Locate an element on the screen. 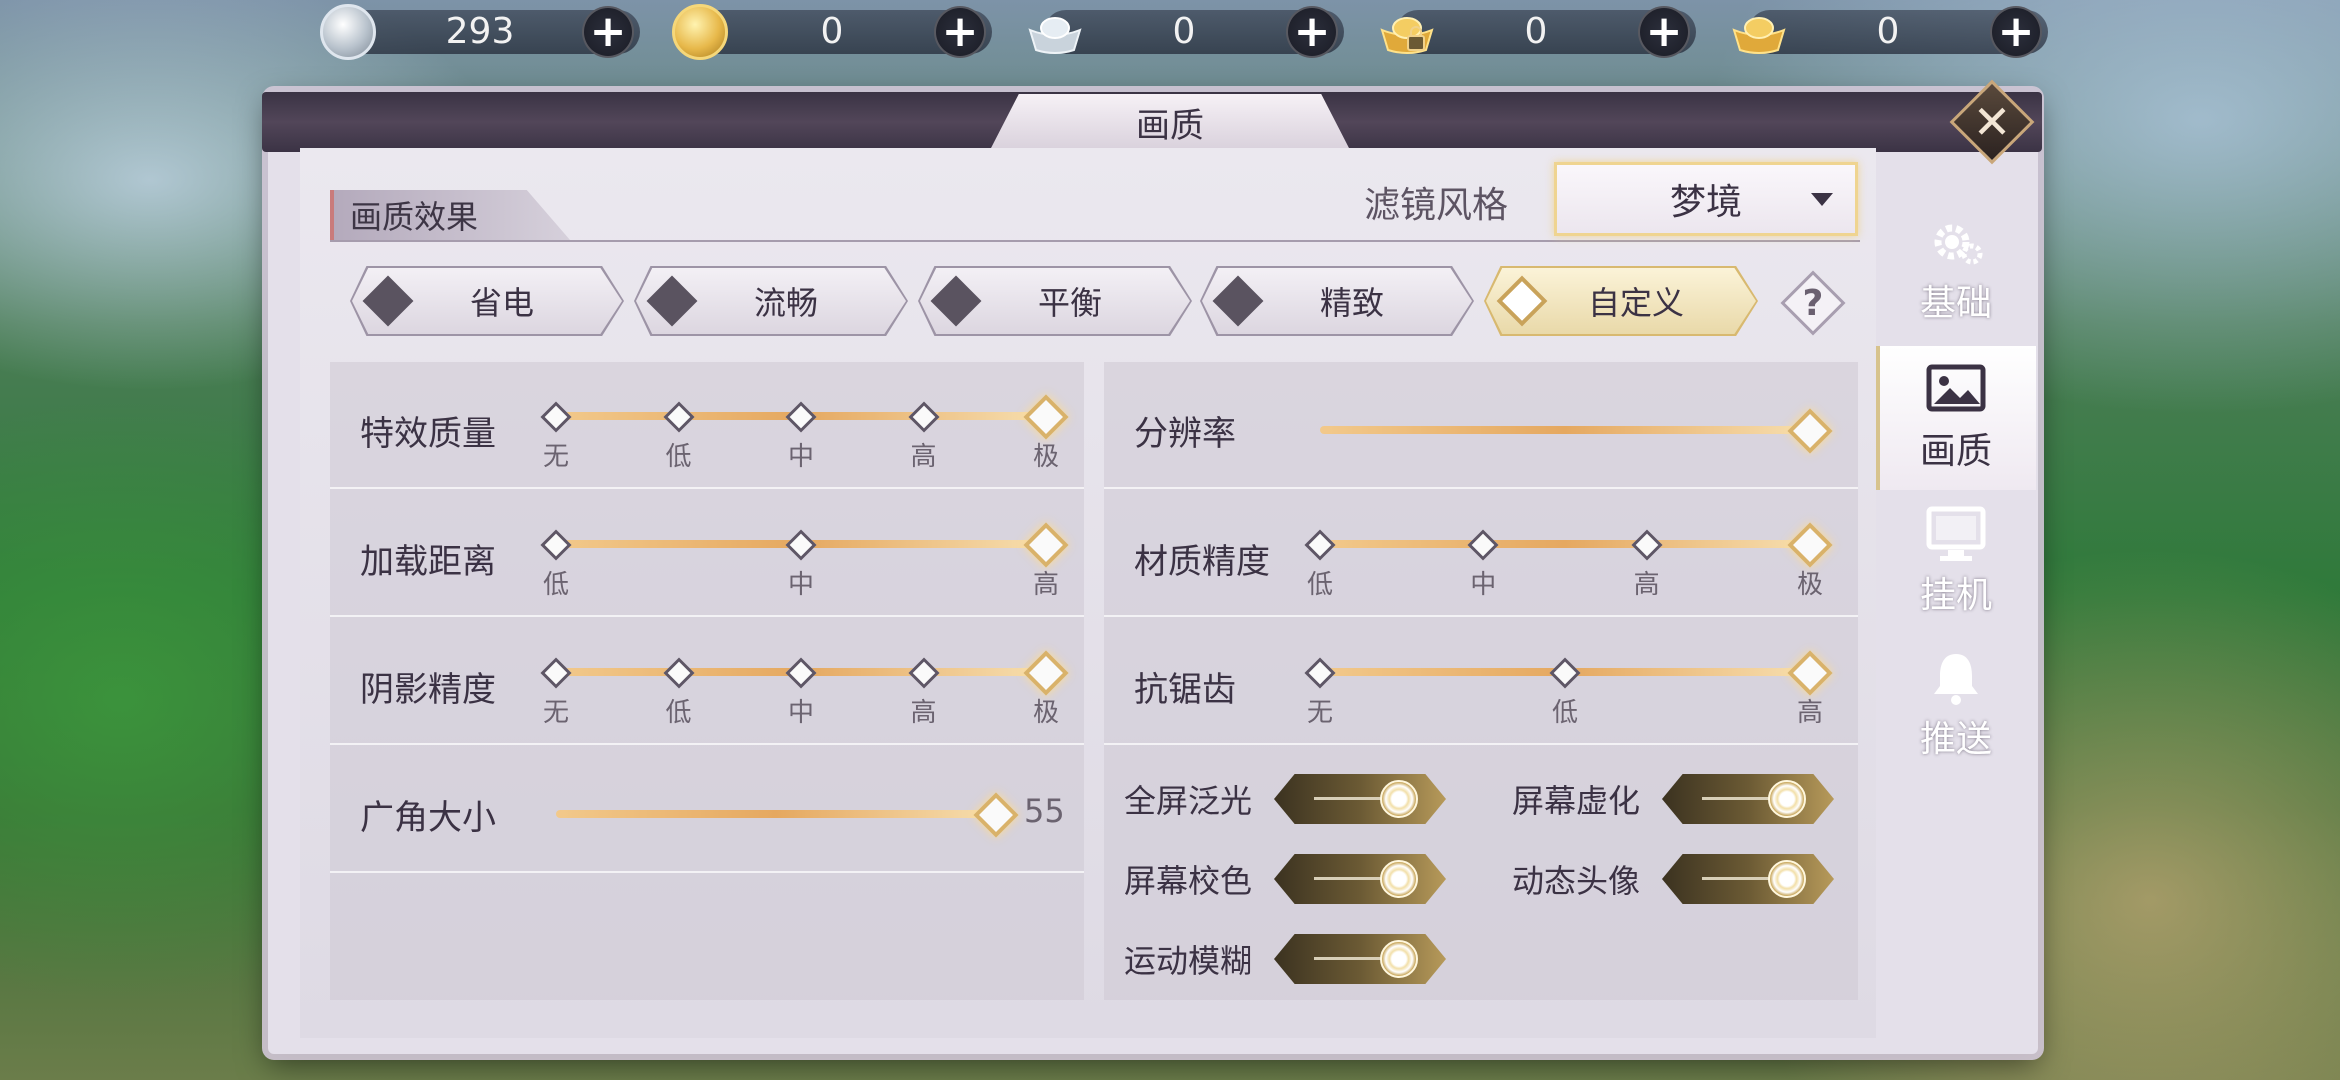 The width and height of the screenshot is (2340, 1080). side-tab-graphics: 画质 is located at coordinates (1956, 418).